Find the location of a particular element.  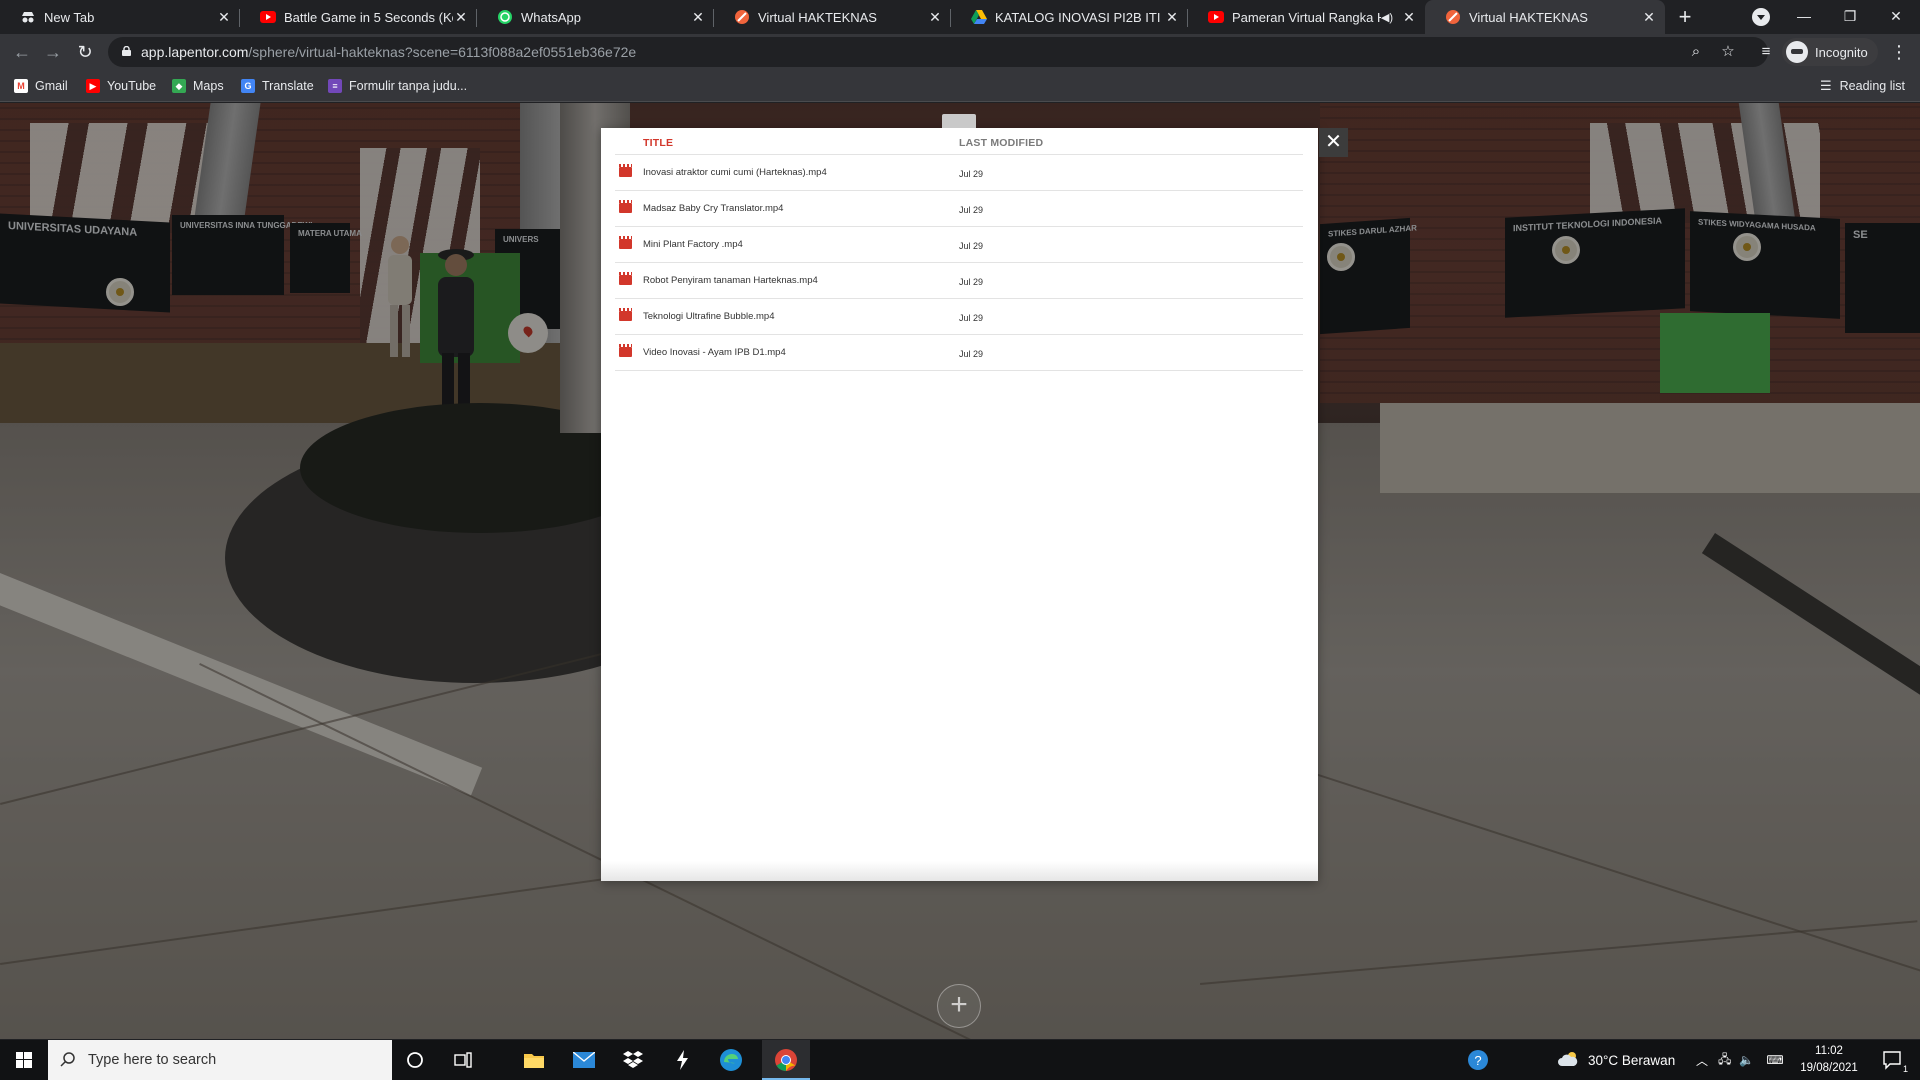

bookmark-youtube: ▶ YouTube is located at coordinates (121, 86).